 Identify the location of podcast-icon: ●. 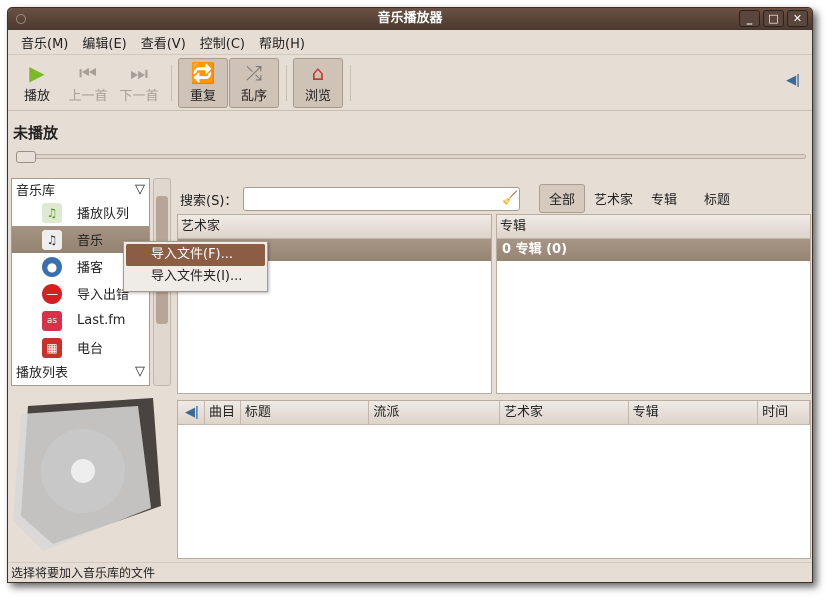
(52, 266).